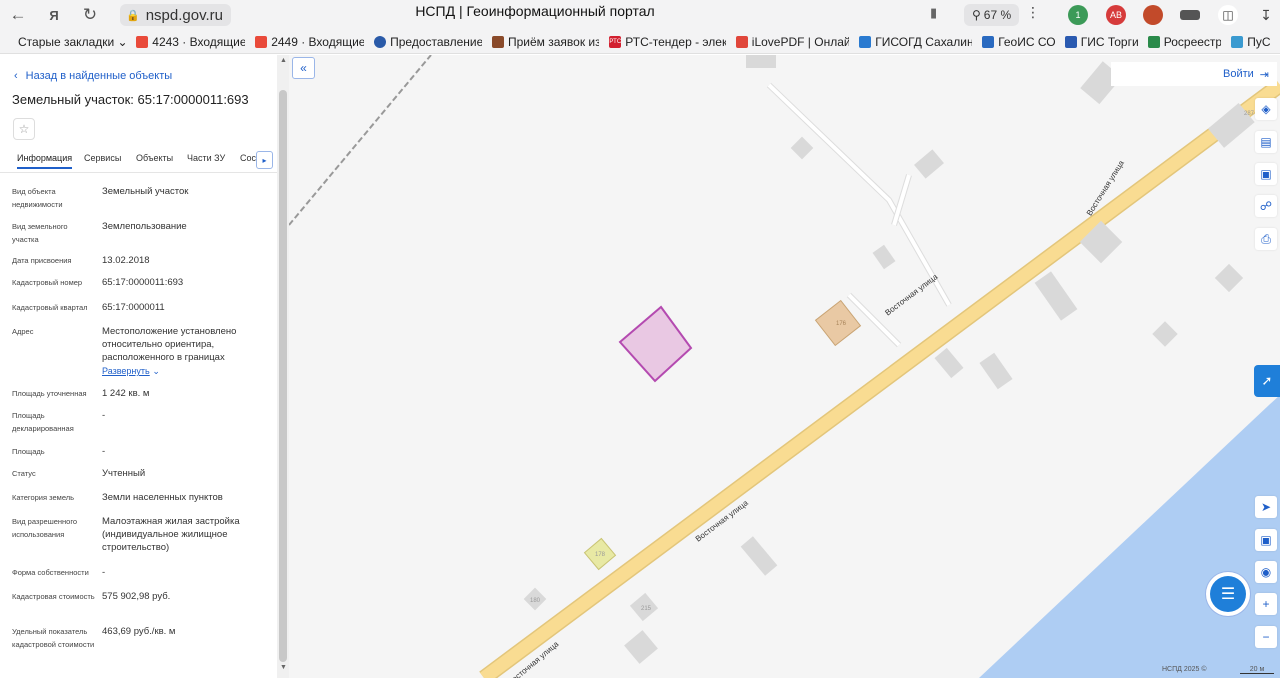  I want to click on scroll-up-icon: ▲, so click(283, 60).